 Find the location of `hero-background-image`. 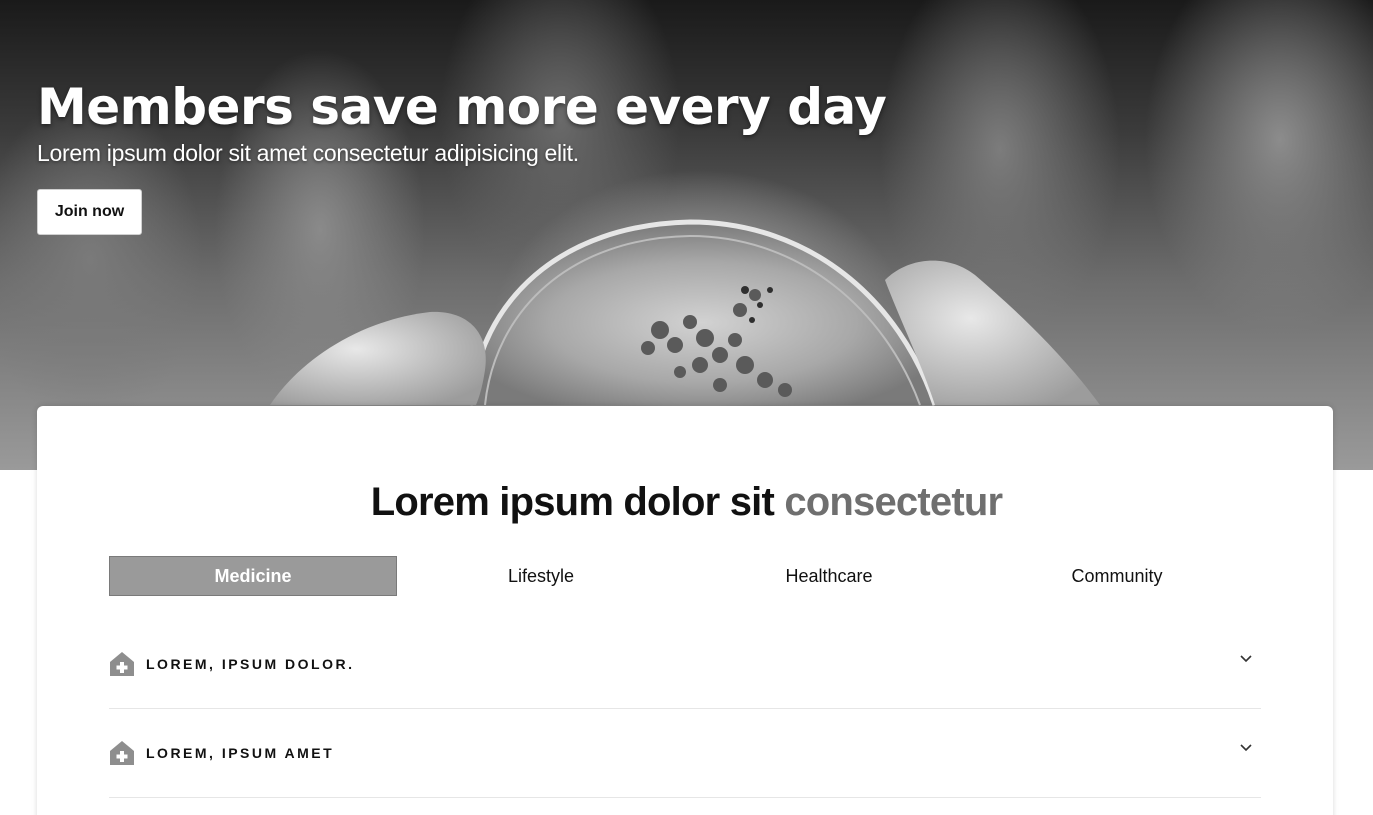

hero-background-image is located at coordinates (685, 312).